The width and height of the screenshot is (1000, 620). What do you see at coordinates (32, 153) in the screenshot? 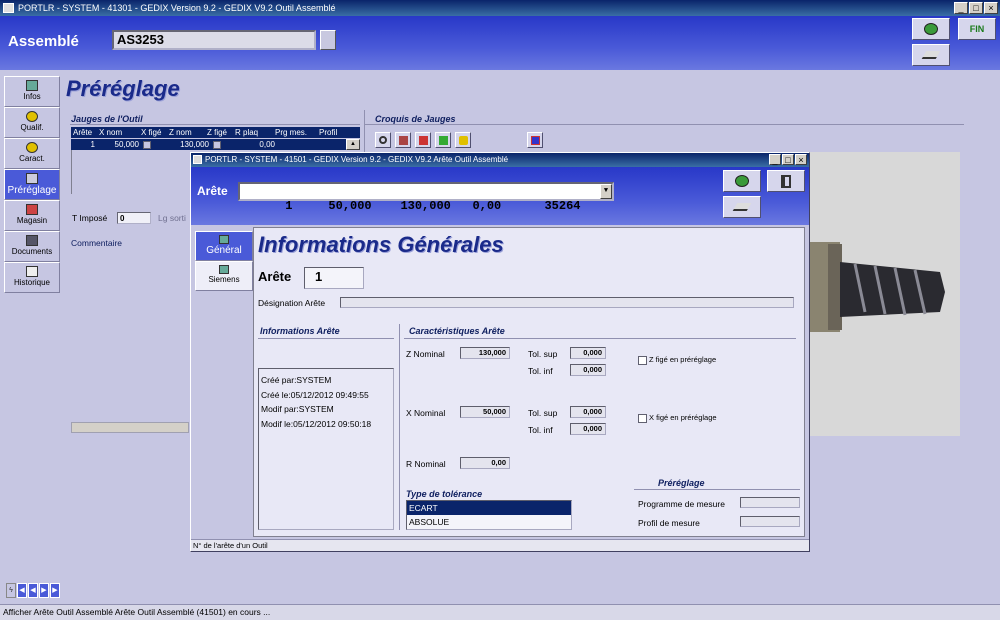
I see `sidebar-item-caract: Caract.` at bounding box center [32, 153].